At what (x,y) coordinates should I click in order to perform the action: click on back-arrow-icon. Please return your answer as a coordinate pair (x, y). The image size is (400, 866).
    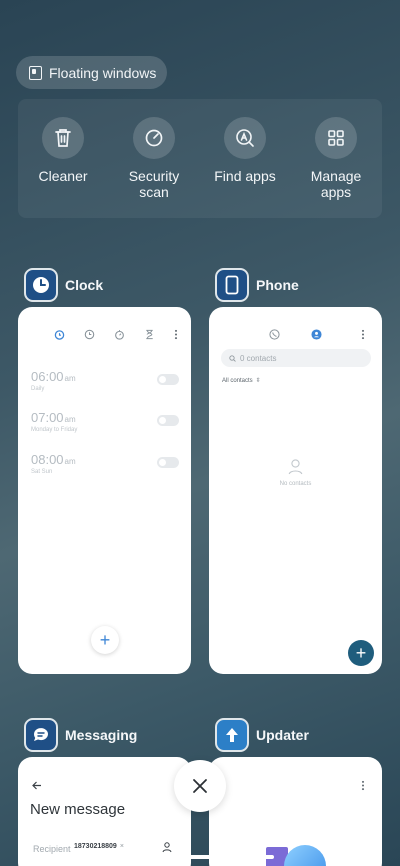
    Looking at the image, I should click on (37, 785).